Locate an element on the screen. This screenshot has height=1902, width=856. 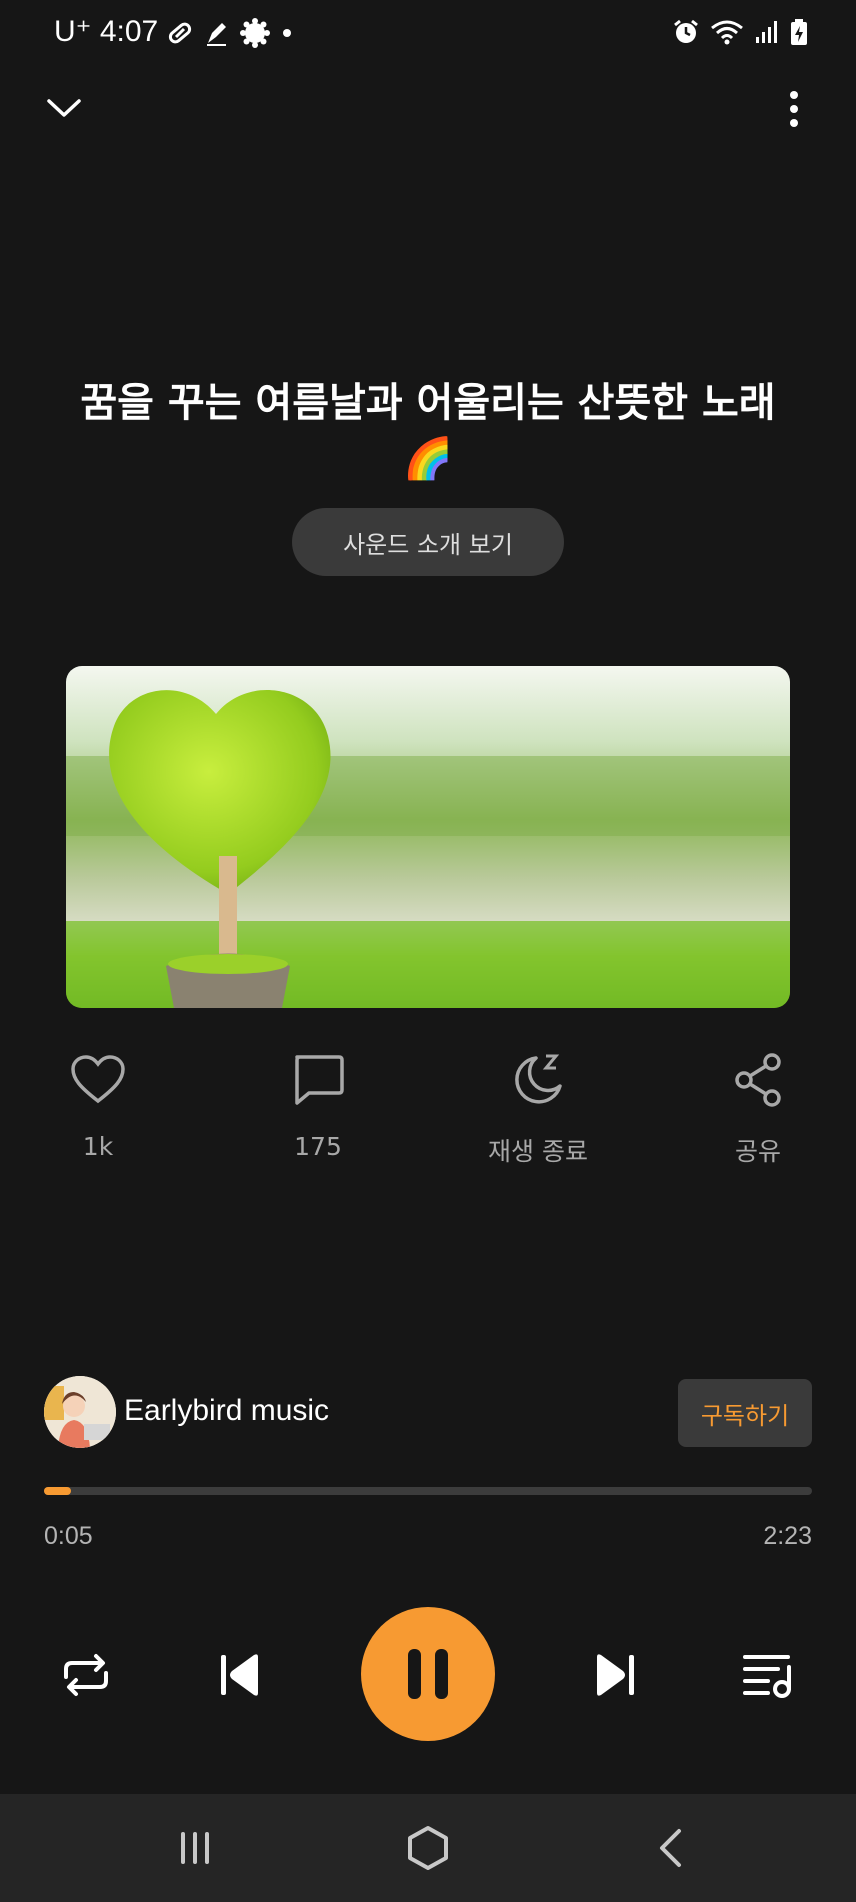
wifi-icon is located at coordinates (727, 32).